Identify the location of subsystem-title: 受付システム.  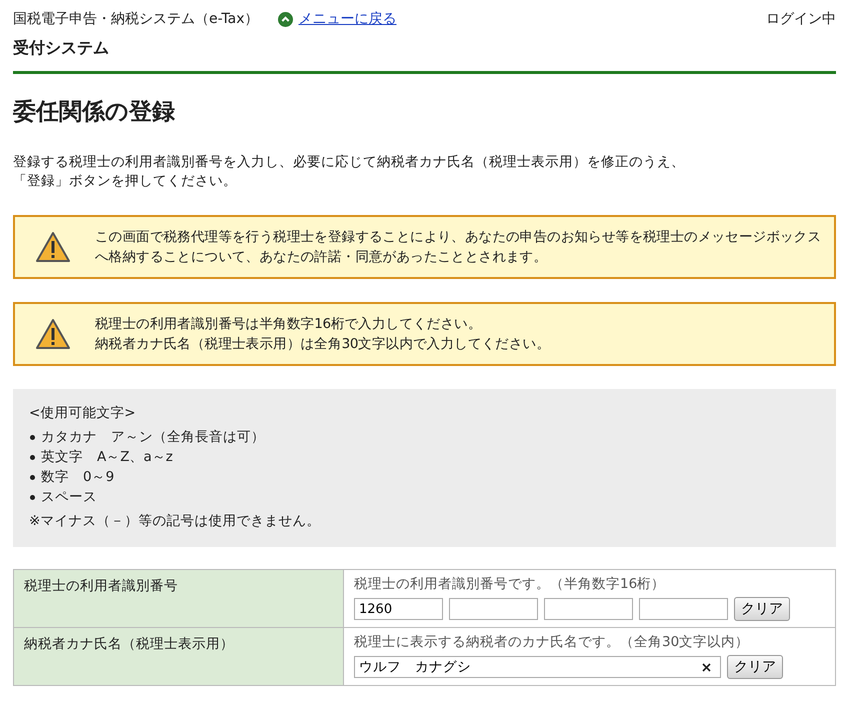
(424, 56).